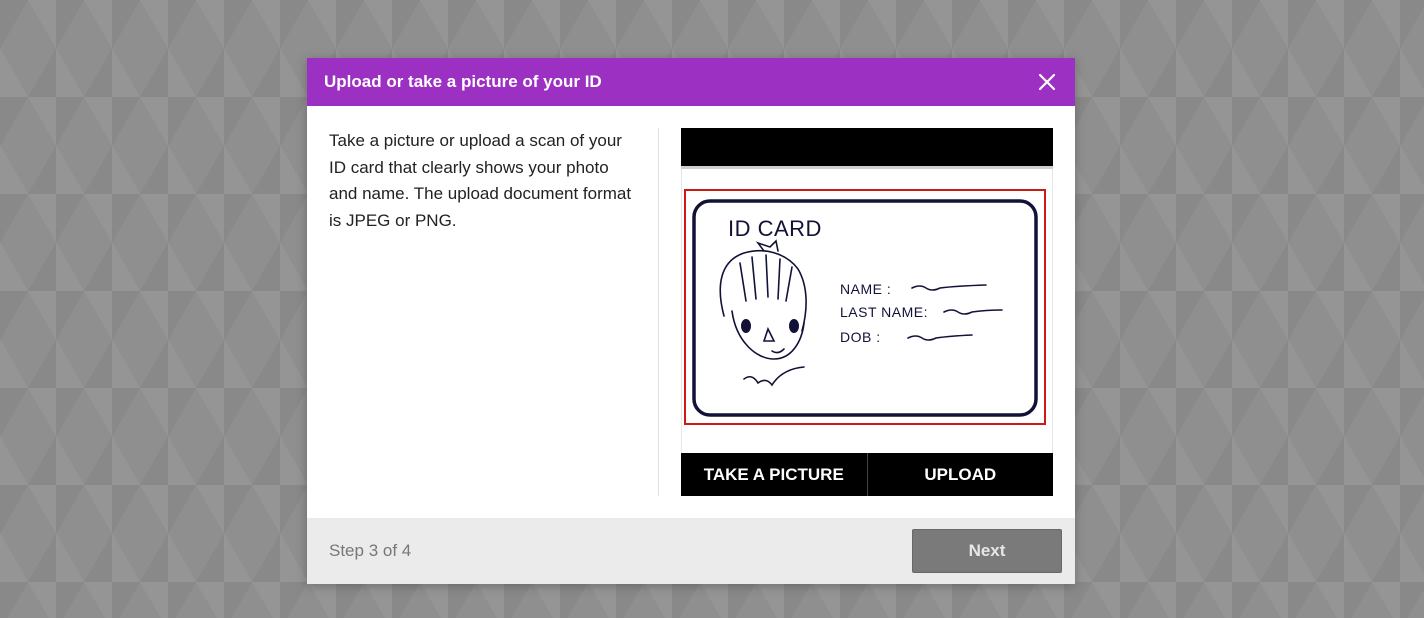  I want to click on right-eye, so click(794, 326).